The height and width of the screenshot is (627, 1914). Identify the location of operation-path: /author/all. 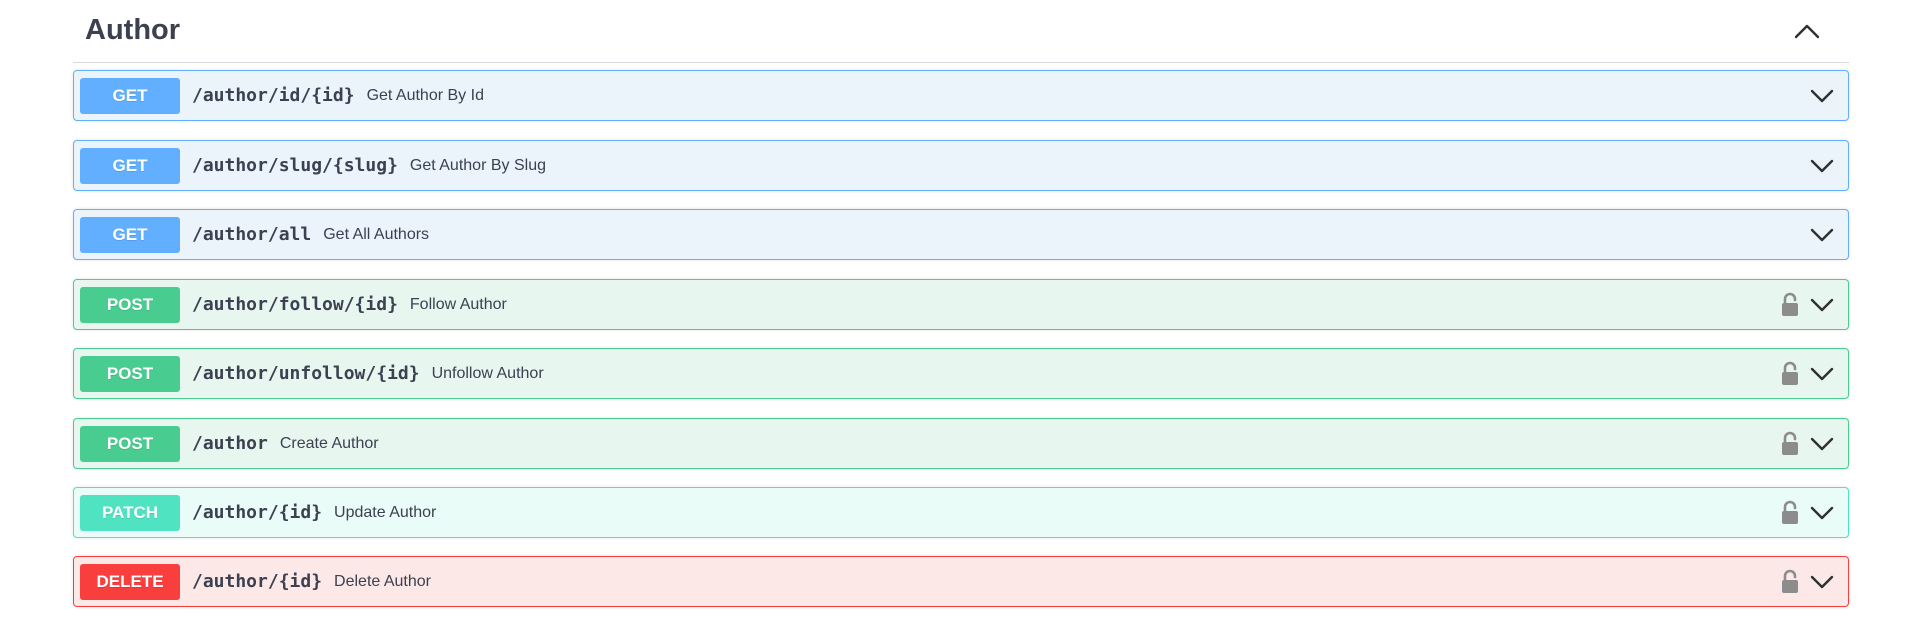
(252, 234).